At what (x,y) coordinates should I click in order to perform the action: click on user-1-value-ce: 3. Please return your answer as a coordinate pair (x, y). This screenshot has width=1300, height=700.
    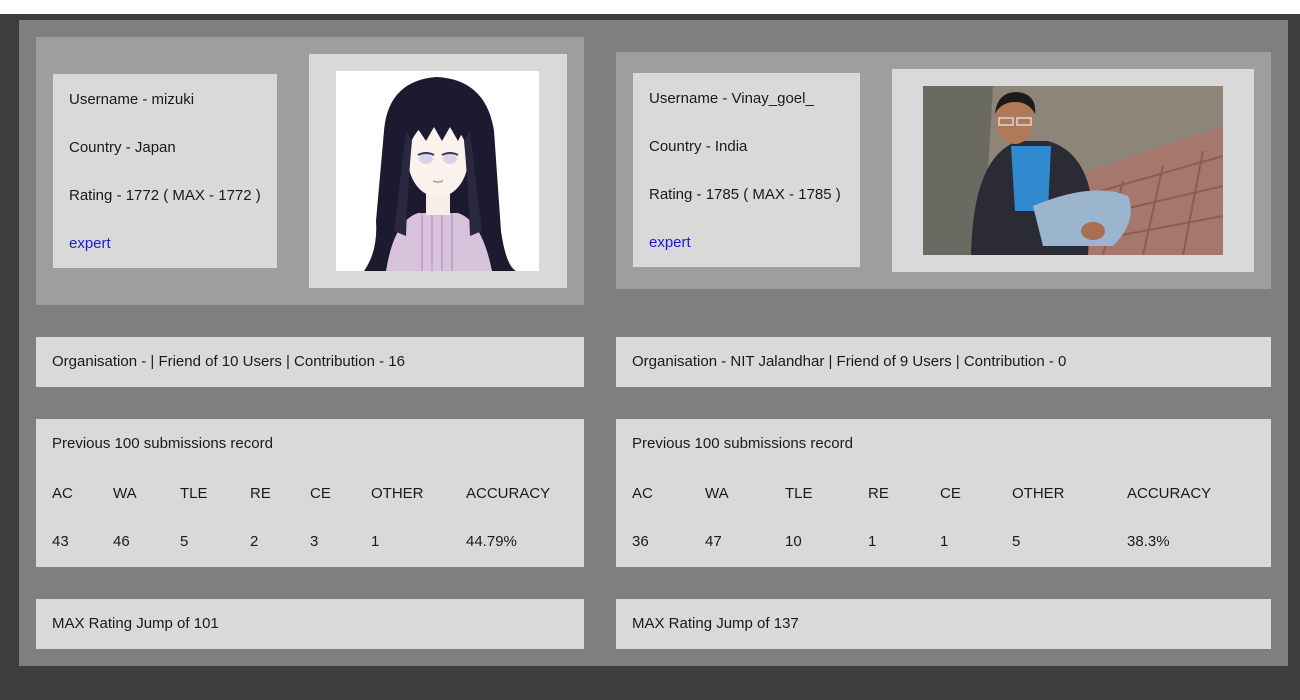
    Looking at the image, I should click on (314, 541).